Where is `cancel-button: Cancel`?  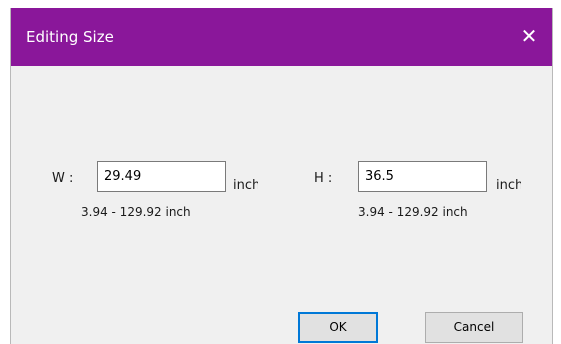 cancel-button: Cancel is located at coordinates (474, 327).